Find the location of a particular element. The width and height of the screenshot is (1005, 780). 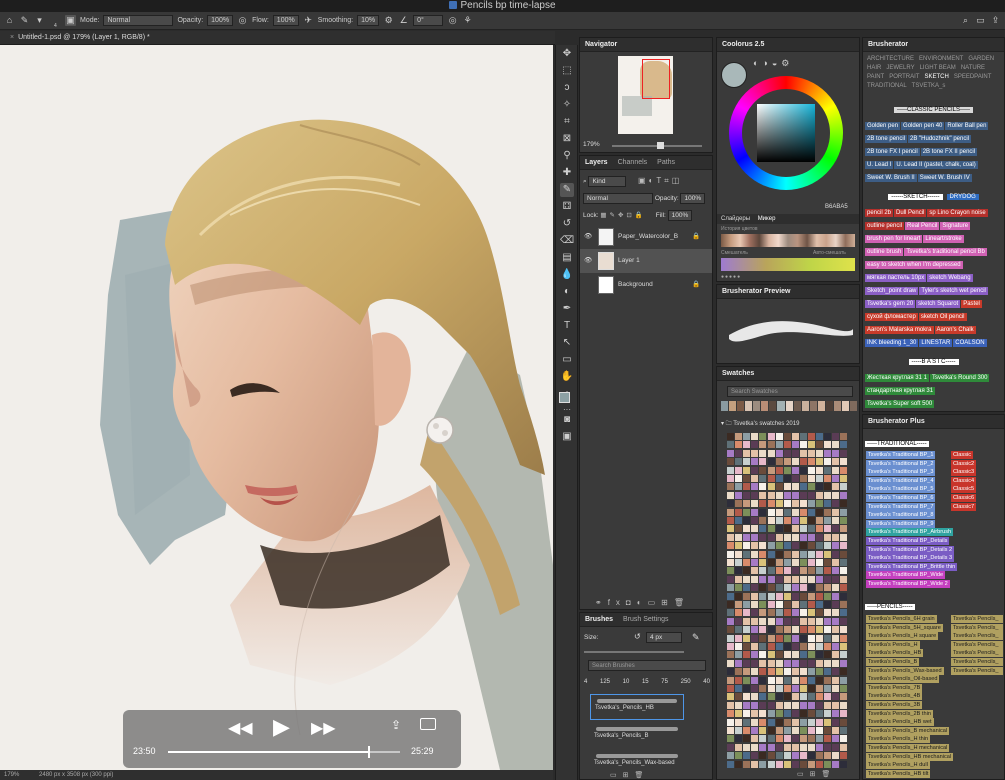

fast-forward-icon: ▶▶ is located at coordinates (323, 728).